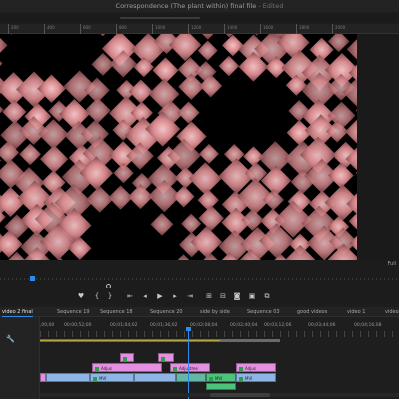 The height and width of the screenshot is (399, 399). Describe the element at coordinates (160, 296) in the screenshot. I see `play-icon: ▶` at that location.